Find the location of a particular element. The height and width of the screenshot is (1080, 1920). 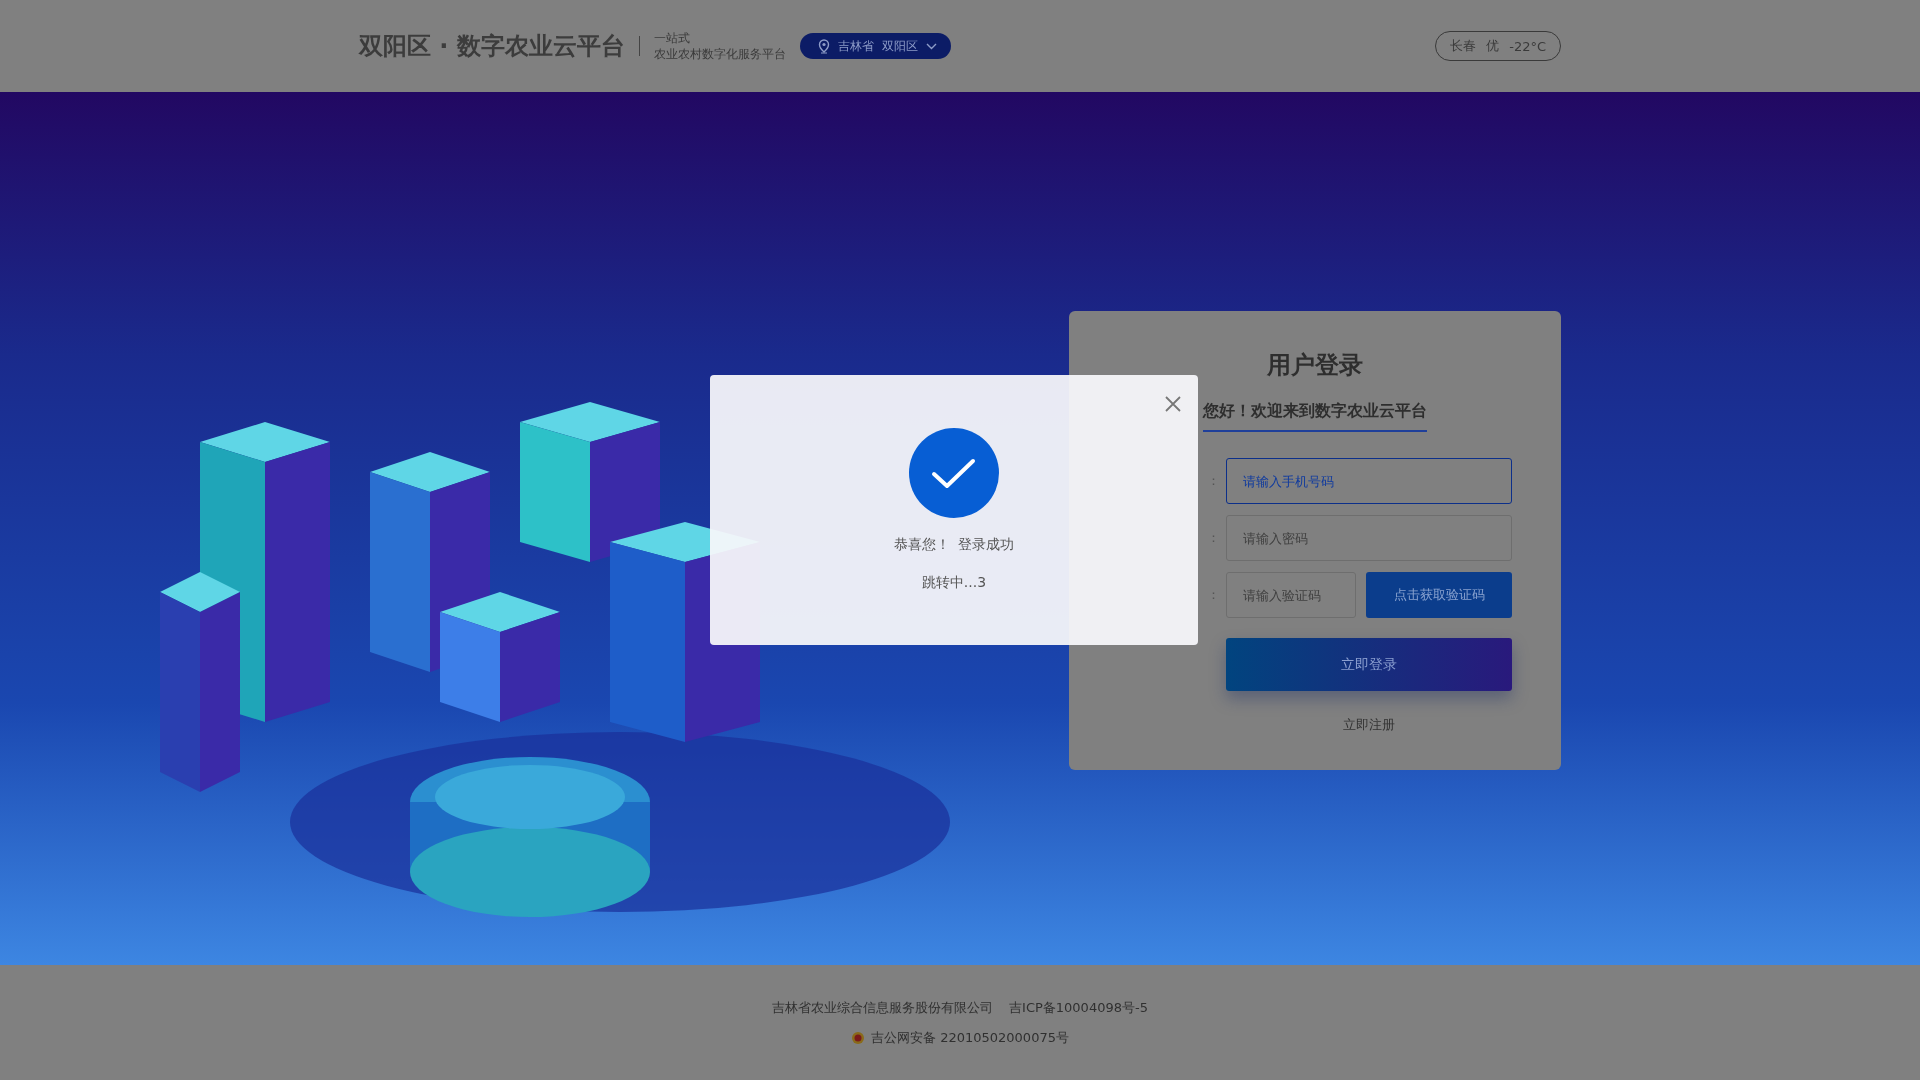

location-selector: 吉林省 双阳区 is located at coordinates (875, 46).